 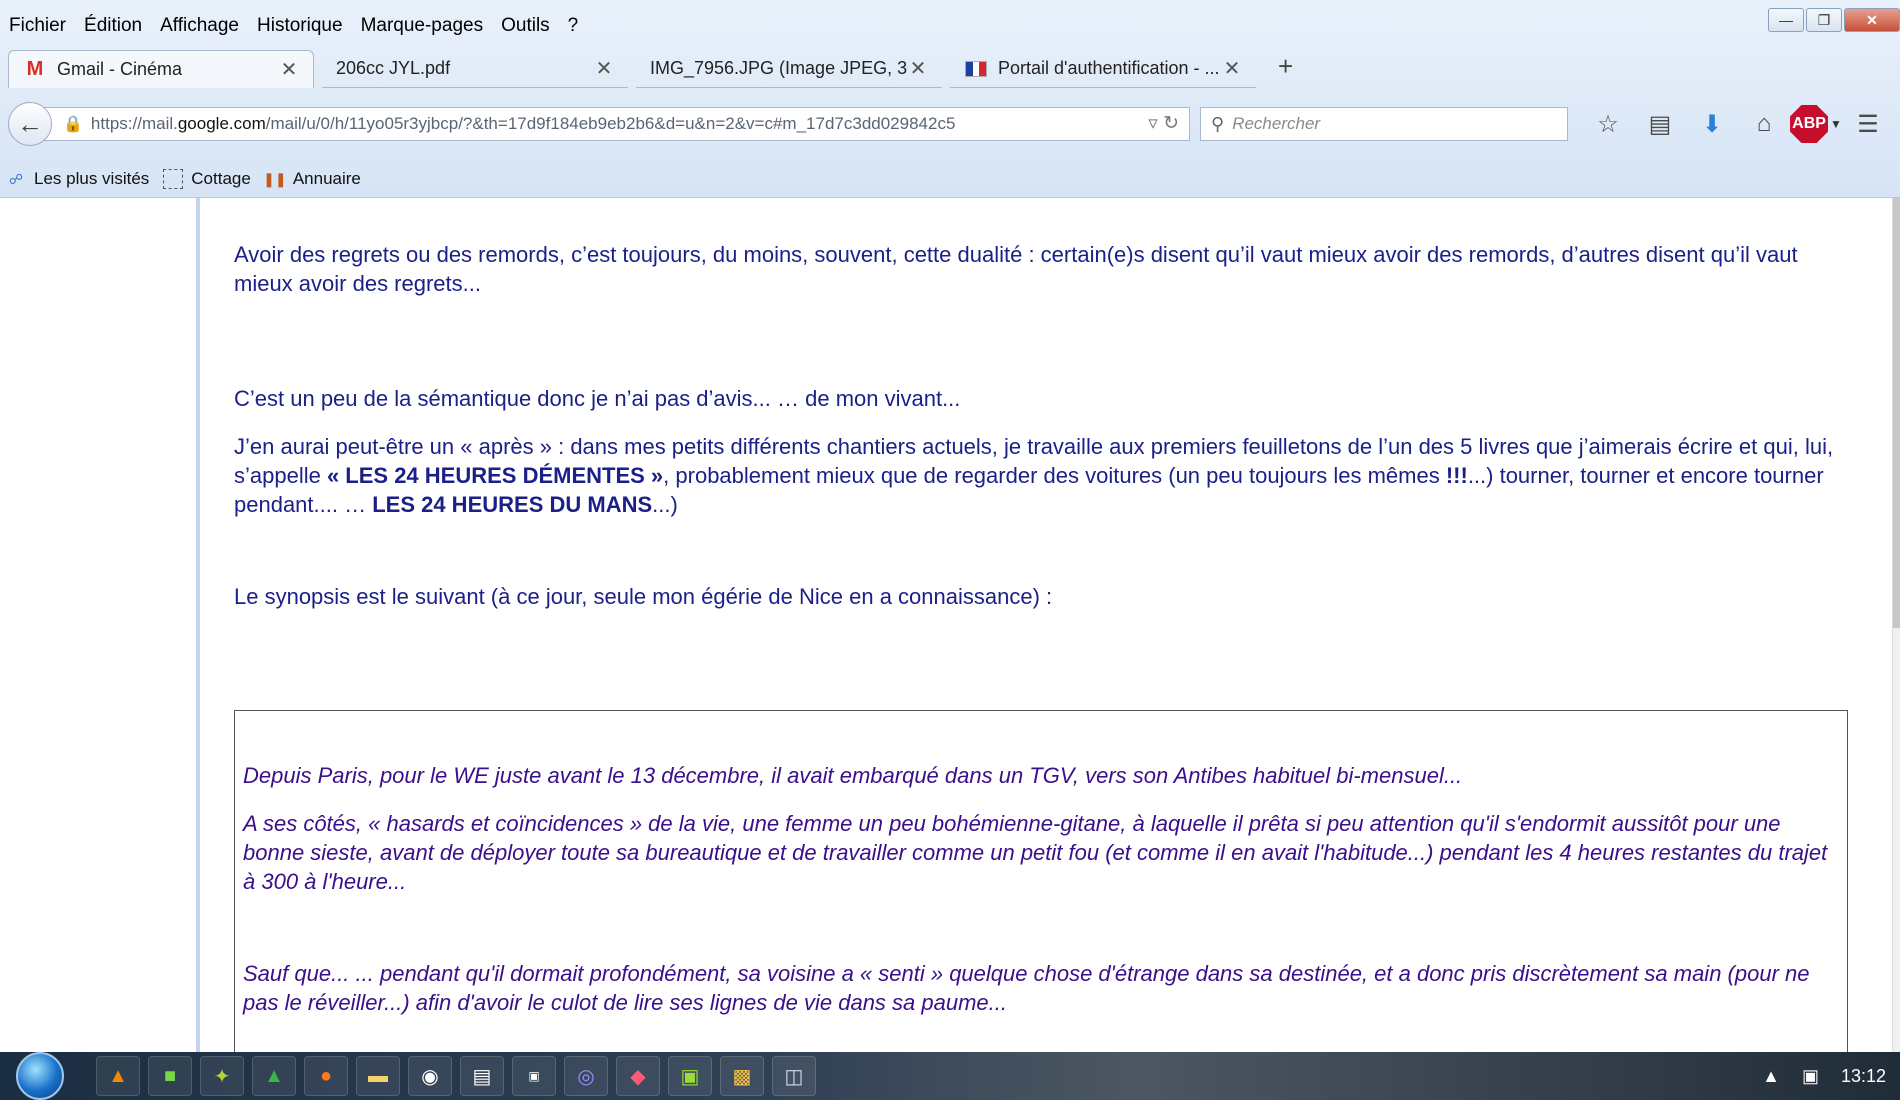 What do you see at coordinates (16, 178) in the screenshot?
I see `most-visited-icon: ☍` at bounding box center [16, 178].